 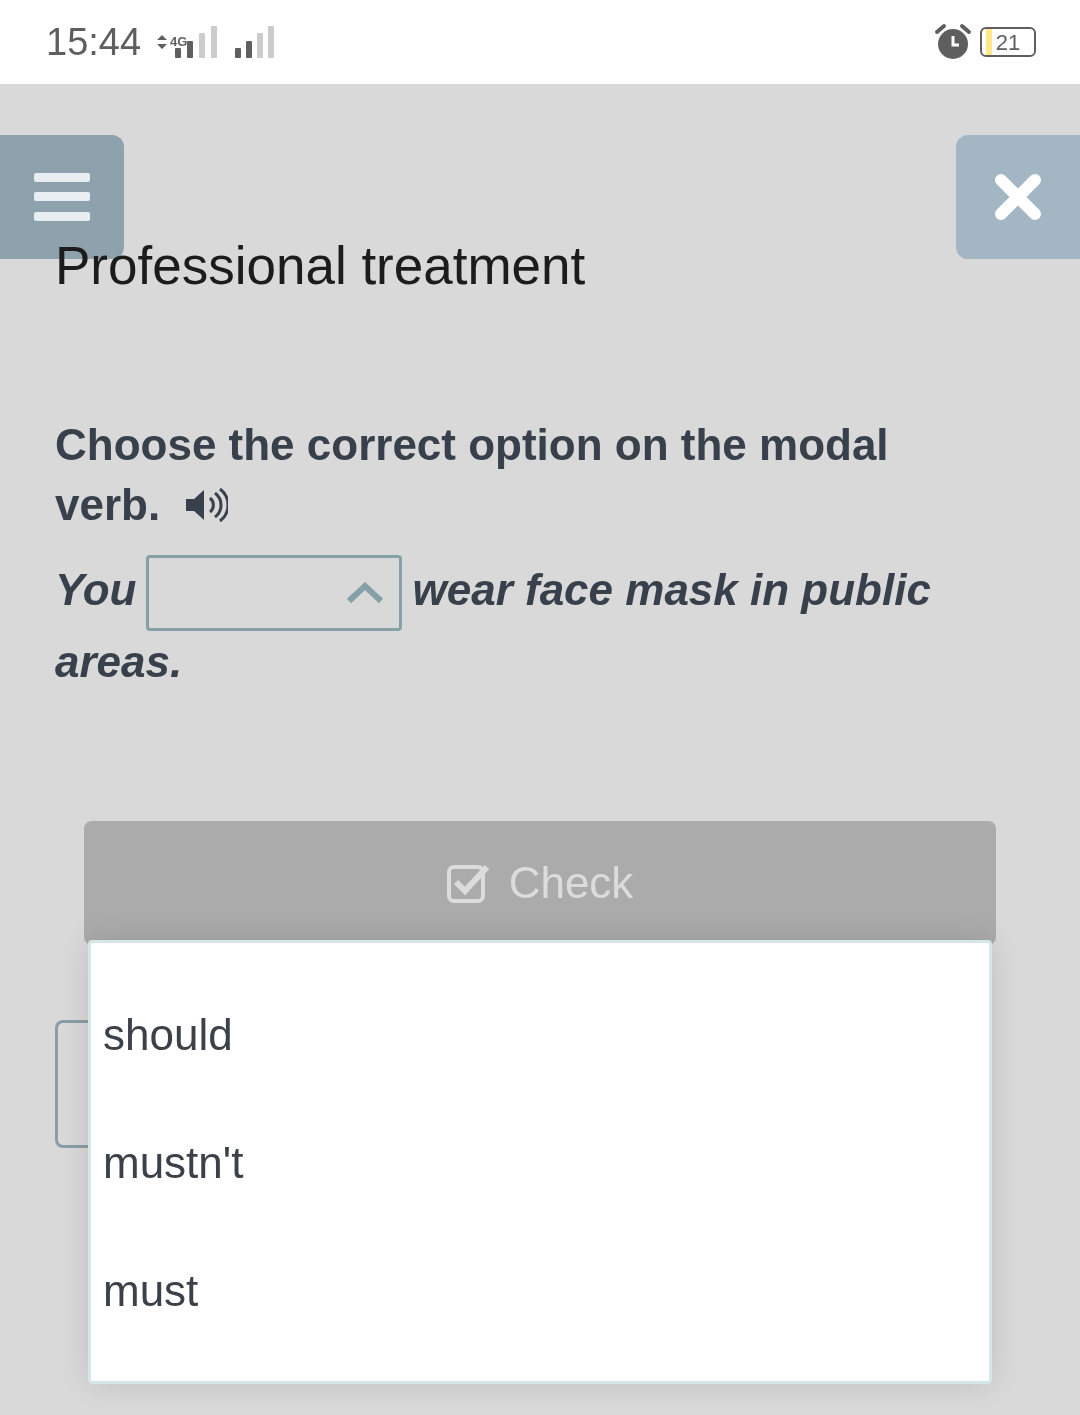 I want to click on dropdown-option: must, so click(x=540, y=1291).